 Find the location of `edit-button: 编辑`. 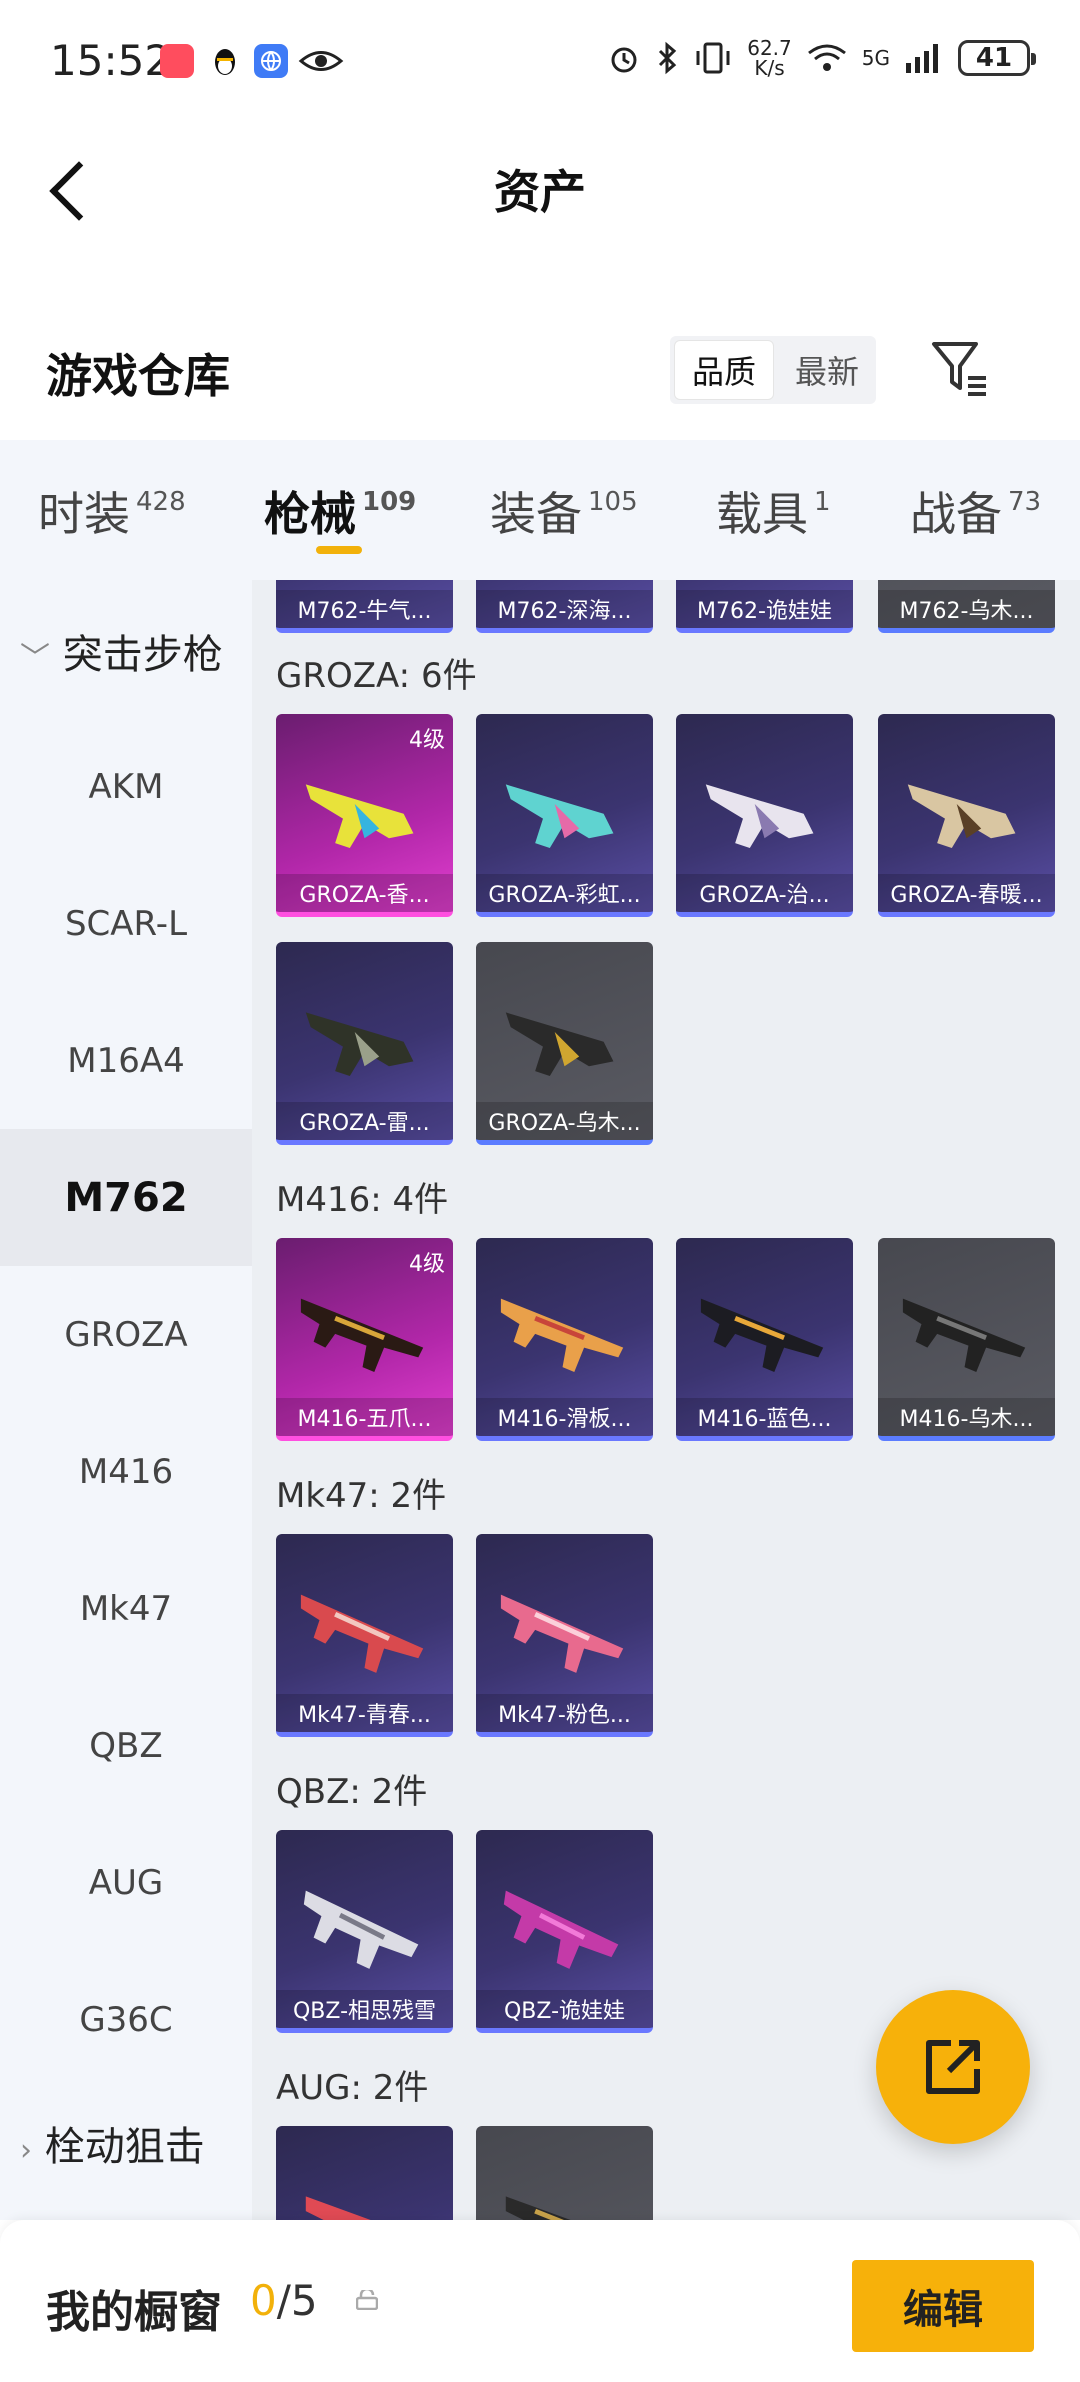

edit-button: 编辑 is located at coordinates (943, 2306).